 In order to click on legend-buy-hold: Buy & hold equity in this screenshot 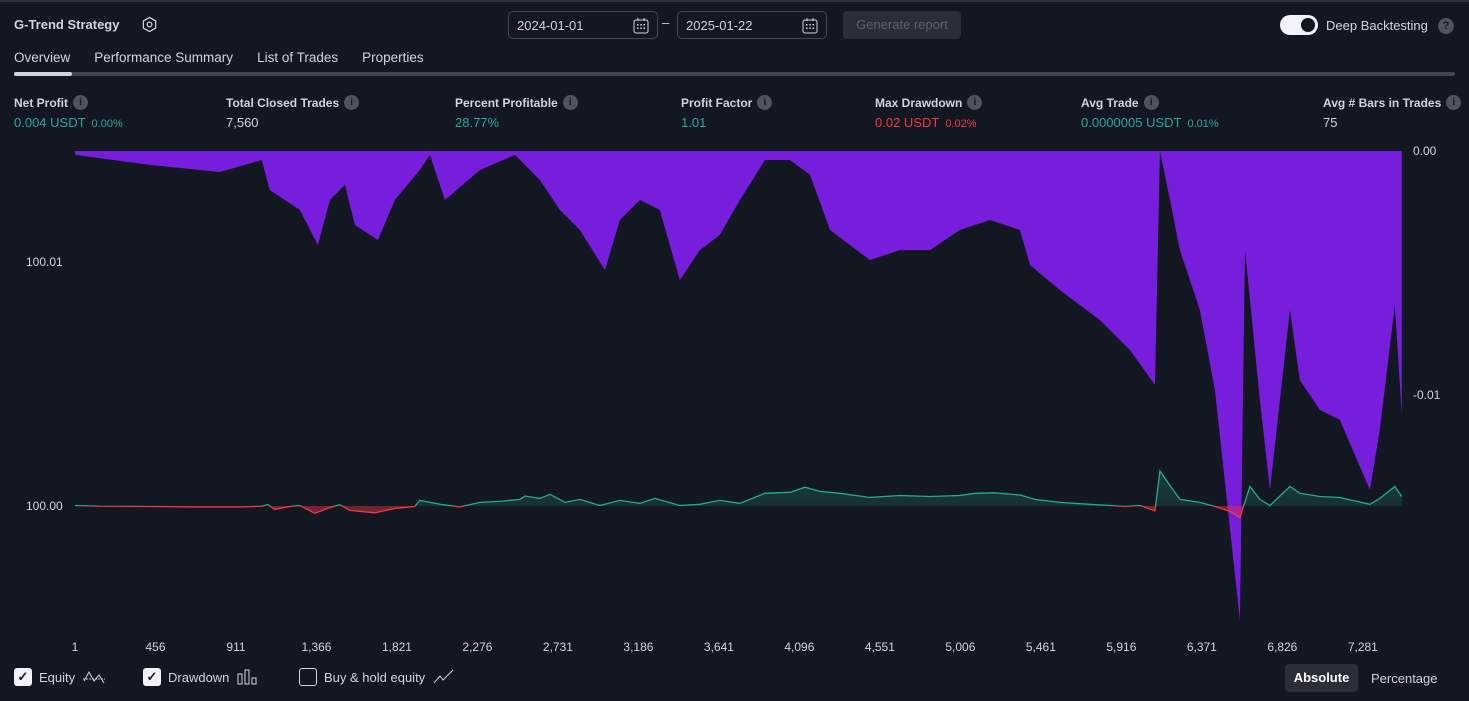, I will do `click(377, 677)`.